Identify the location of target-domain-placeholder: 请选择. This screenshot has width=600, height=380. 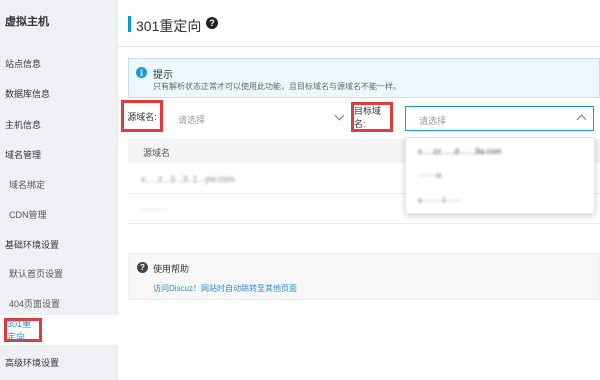
(433, 121).